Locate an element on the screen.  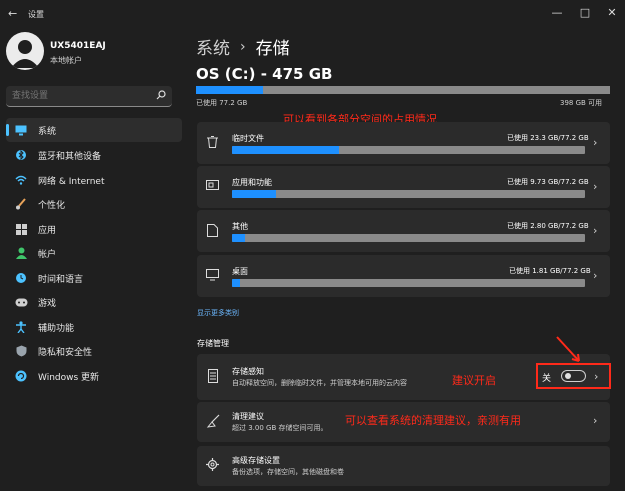
back-arrow-icon: ← is located at coordinates (12, 13).